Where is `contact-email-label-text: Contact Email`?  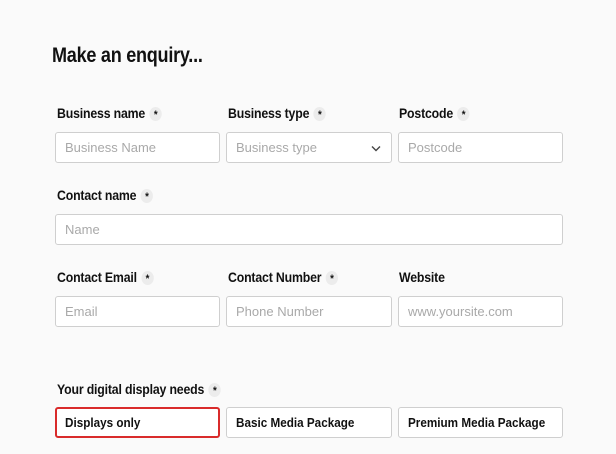 contact-email-label-text: Contact Email is located at coordinates (97, 277).